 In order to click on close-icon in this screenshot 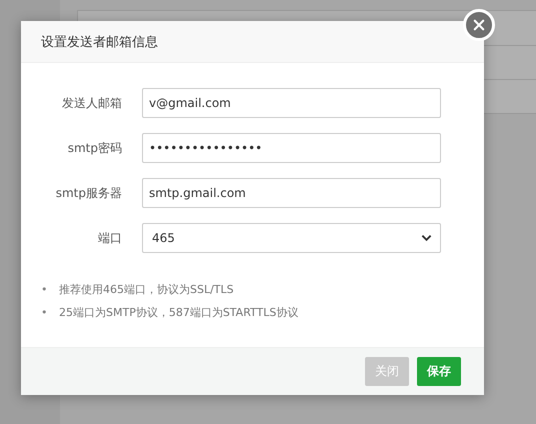, I will do `click(479, 25)`.